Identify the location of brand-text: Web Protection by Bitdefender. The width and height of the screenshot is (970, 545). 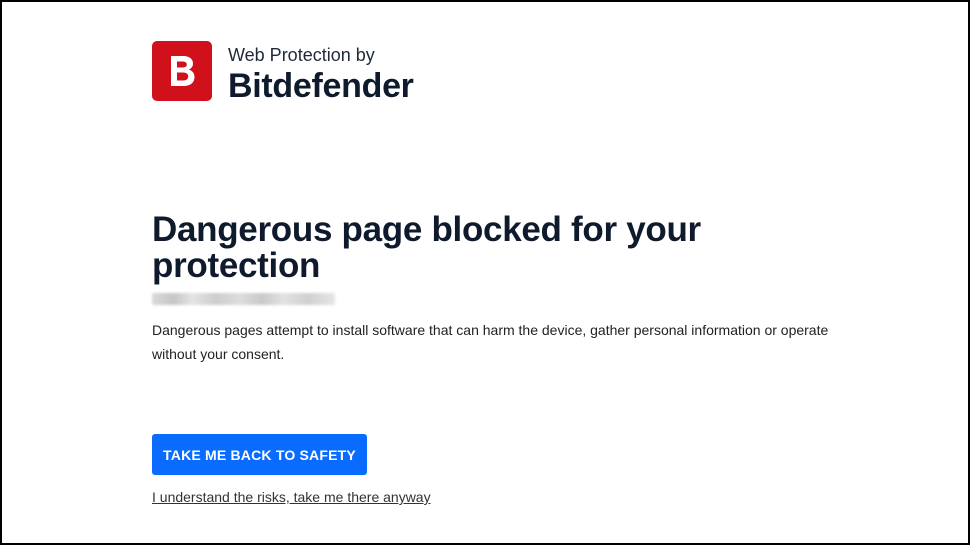
(321, 75).